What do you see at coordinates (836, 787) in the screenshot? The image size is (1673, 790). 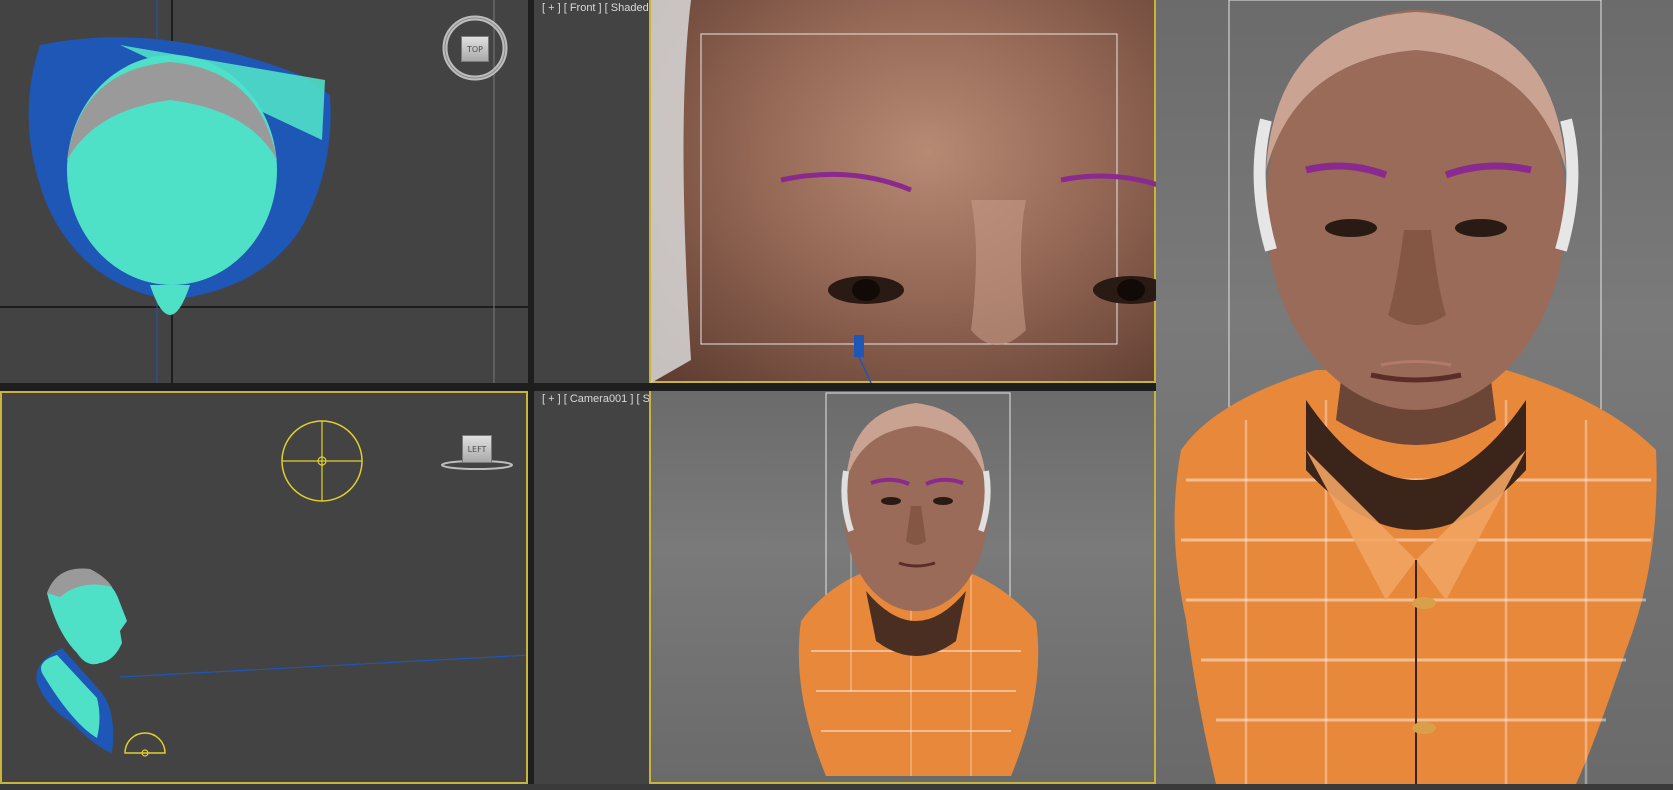 I see `status-strip` at bounding box center [836, 787].